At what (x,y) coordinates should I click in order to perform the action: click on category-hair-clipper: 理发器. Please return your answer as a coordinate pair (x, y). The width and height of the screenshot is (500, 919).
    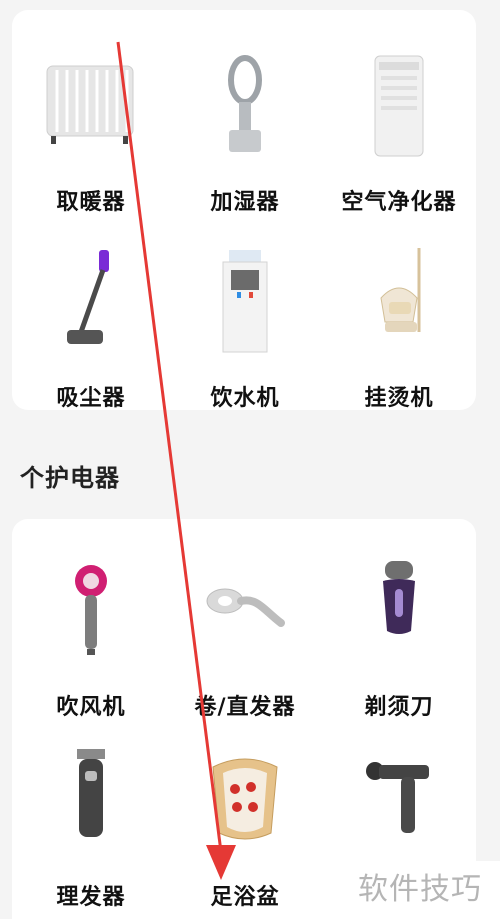
    Looking at the image, I should click on (91, 830).